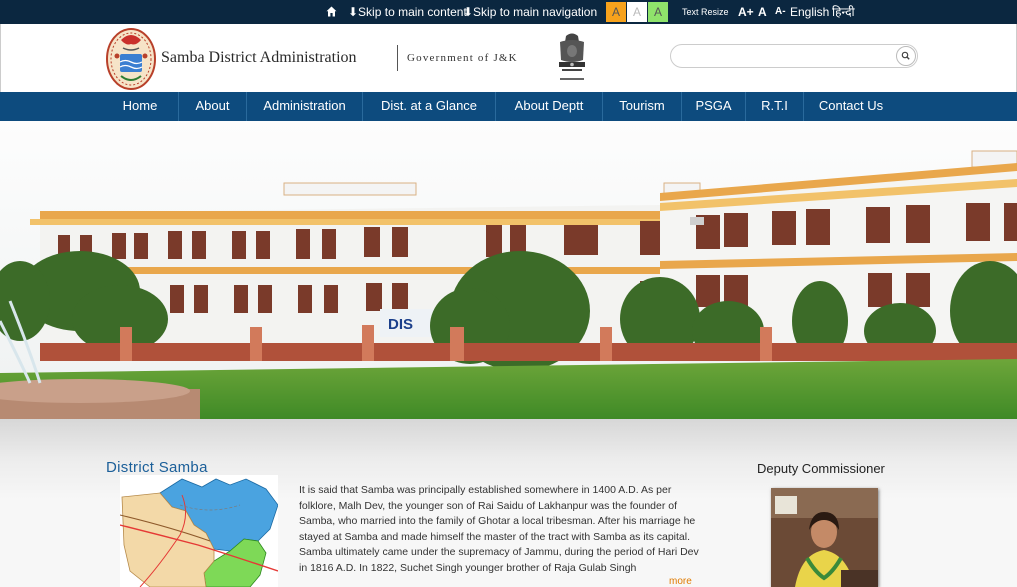  What do you see at coordinates (462, 58) in the screenshot?
I see `government-subtitle: Government of J&K` at bounding box center [462, 58].